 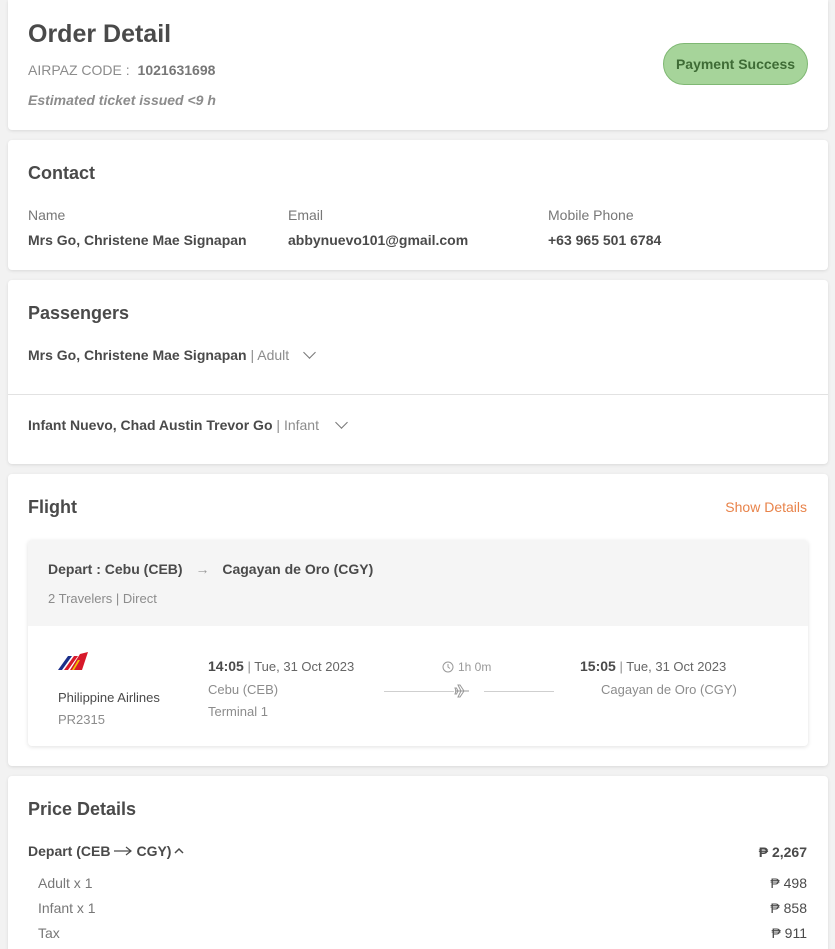 I want to click on payment-status-badge: Payment Success, so click(x=735, y=64).